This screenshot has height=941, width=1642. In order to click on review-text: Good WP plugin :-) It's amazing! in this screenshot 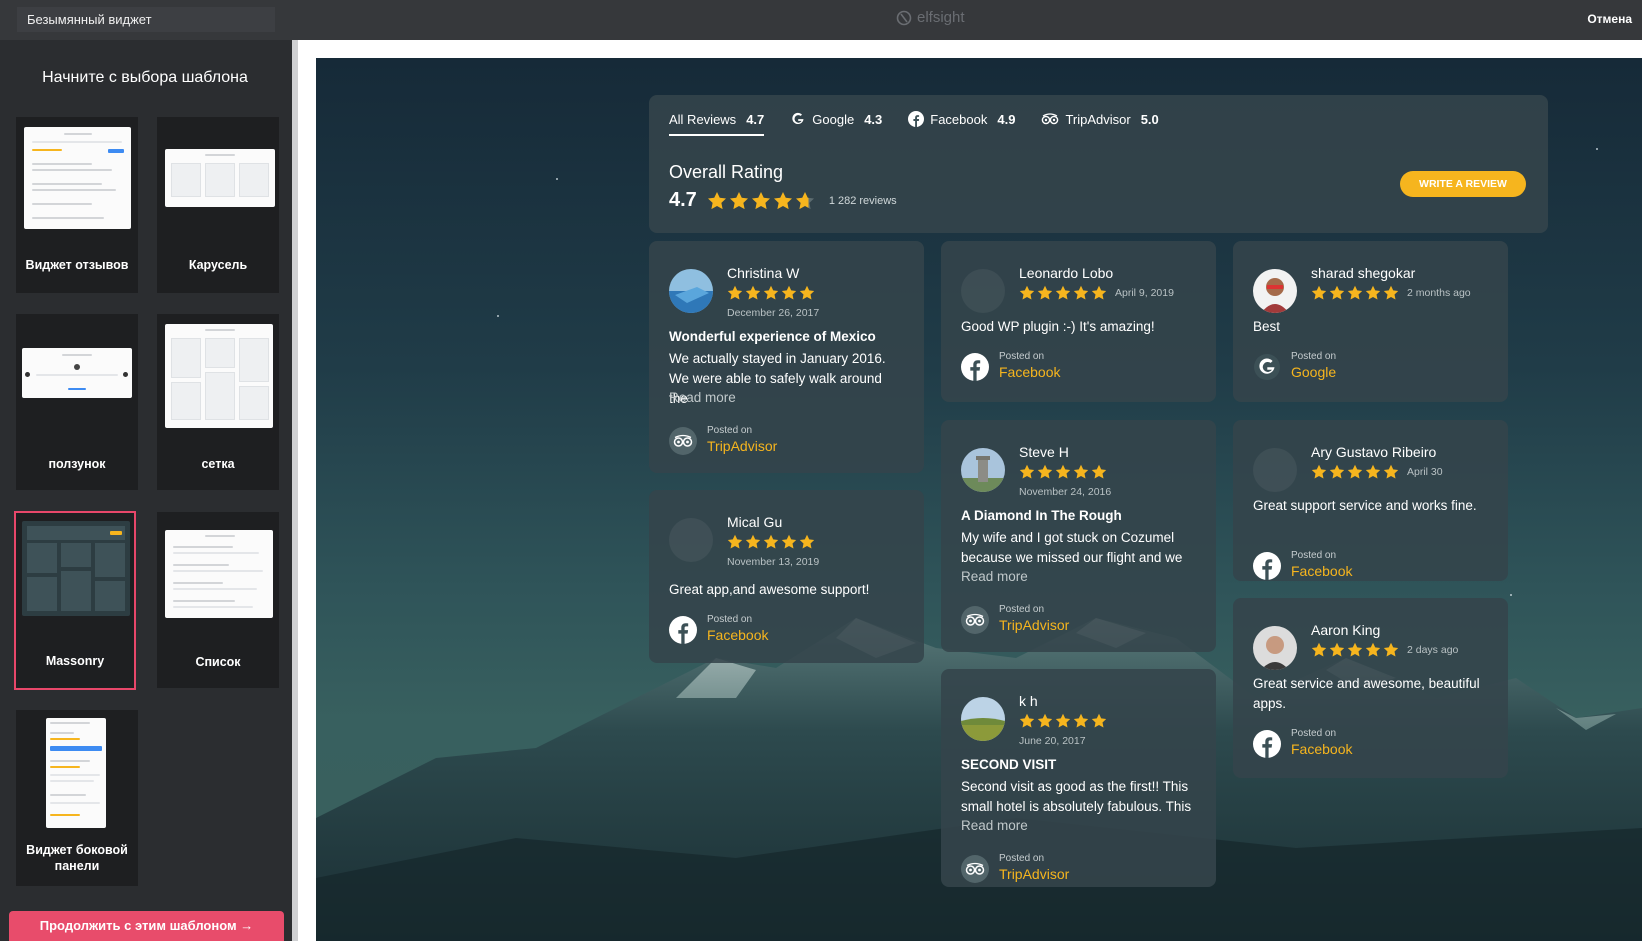, I will do `click(1058, 326)`.